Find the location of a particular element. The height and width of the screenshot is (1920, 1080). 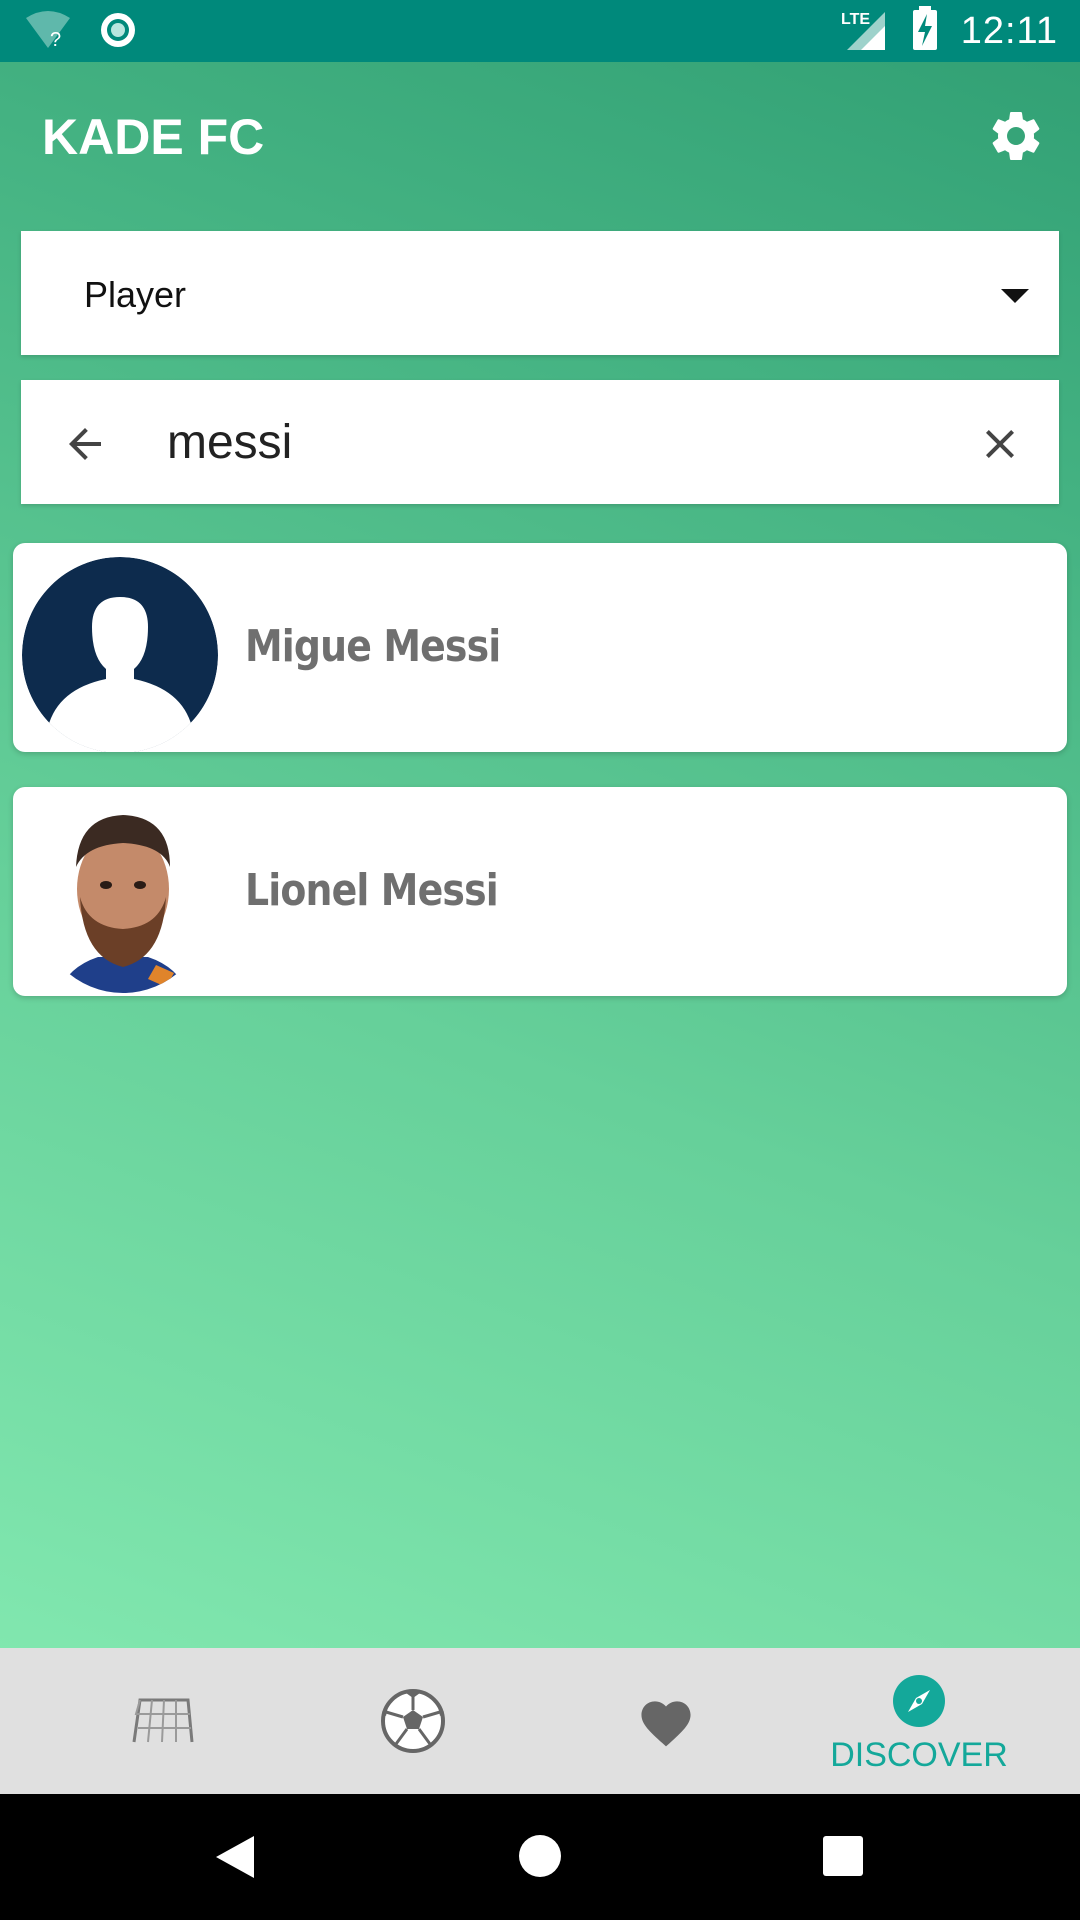

sync-icon is located at coordinates (118, 32).